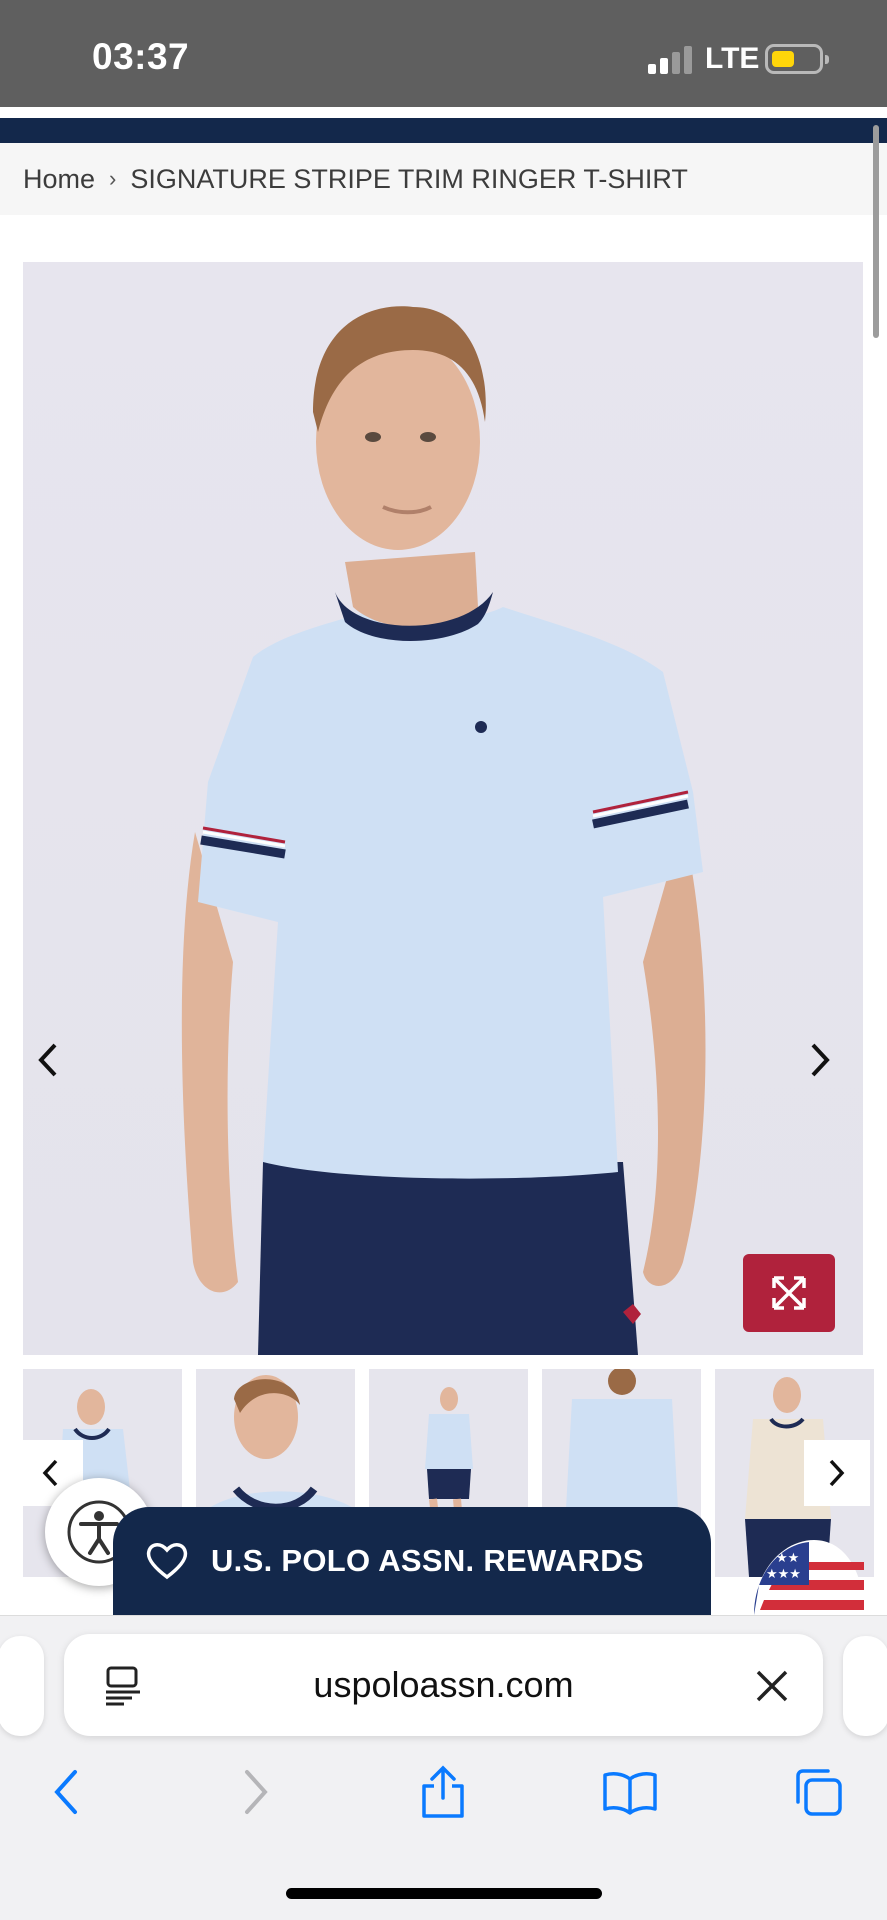  What do you see at coordinates (670, 58) in the screenshot?
I see `cellular-signal-icon` at bounding box center [670, 58].